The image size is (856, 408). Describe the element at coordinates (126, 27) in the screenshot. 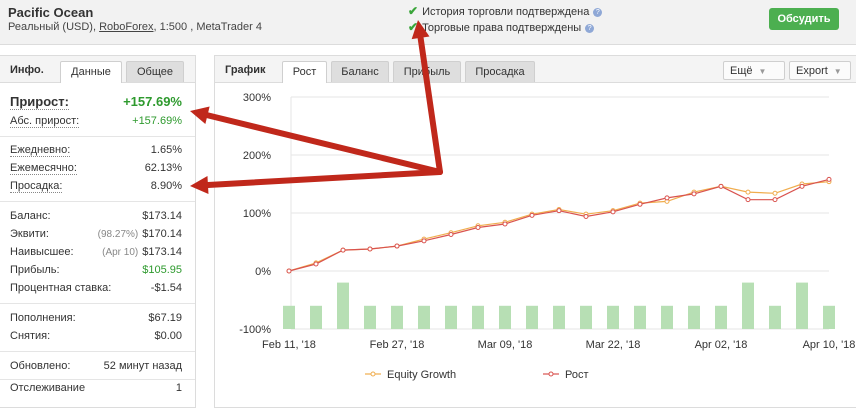

I see `broker-link: RoboForex` at that location.